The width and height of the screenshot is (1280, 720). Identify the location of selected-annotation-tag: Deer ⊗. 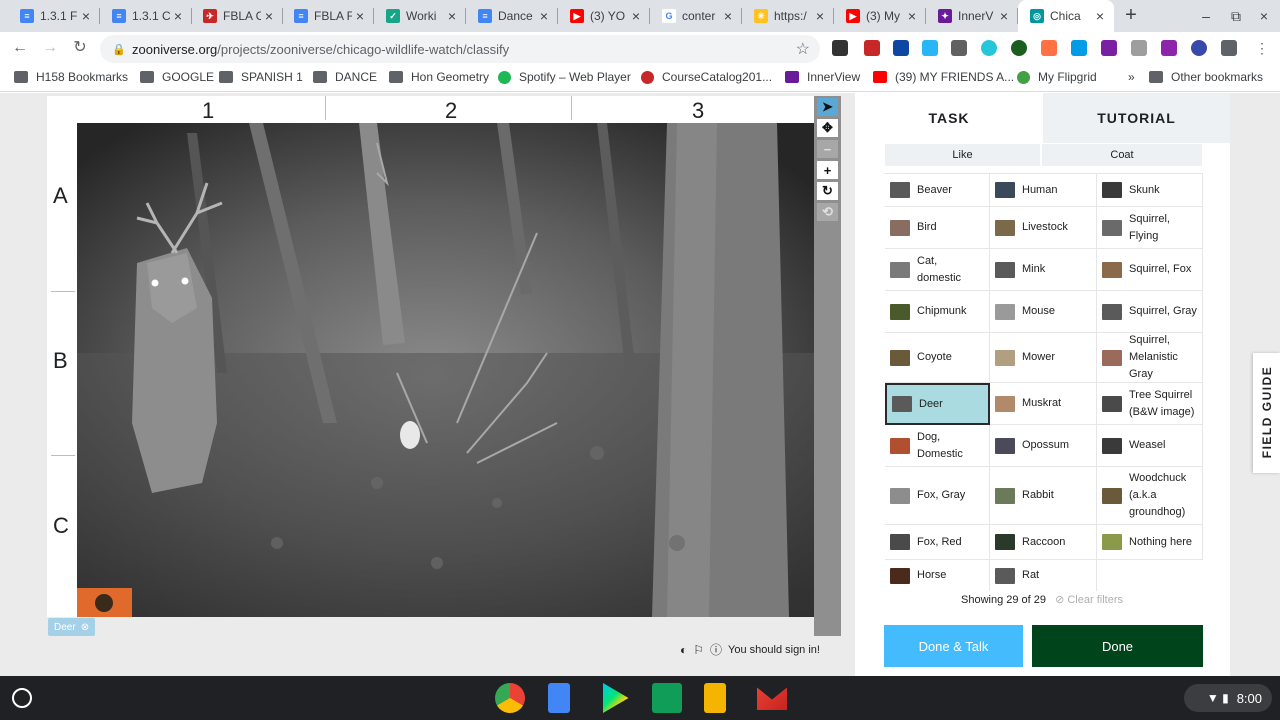
(72, 627).